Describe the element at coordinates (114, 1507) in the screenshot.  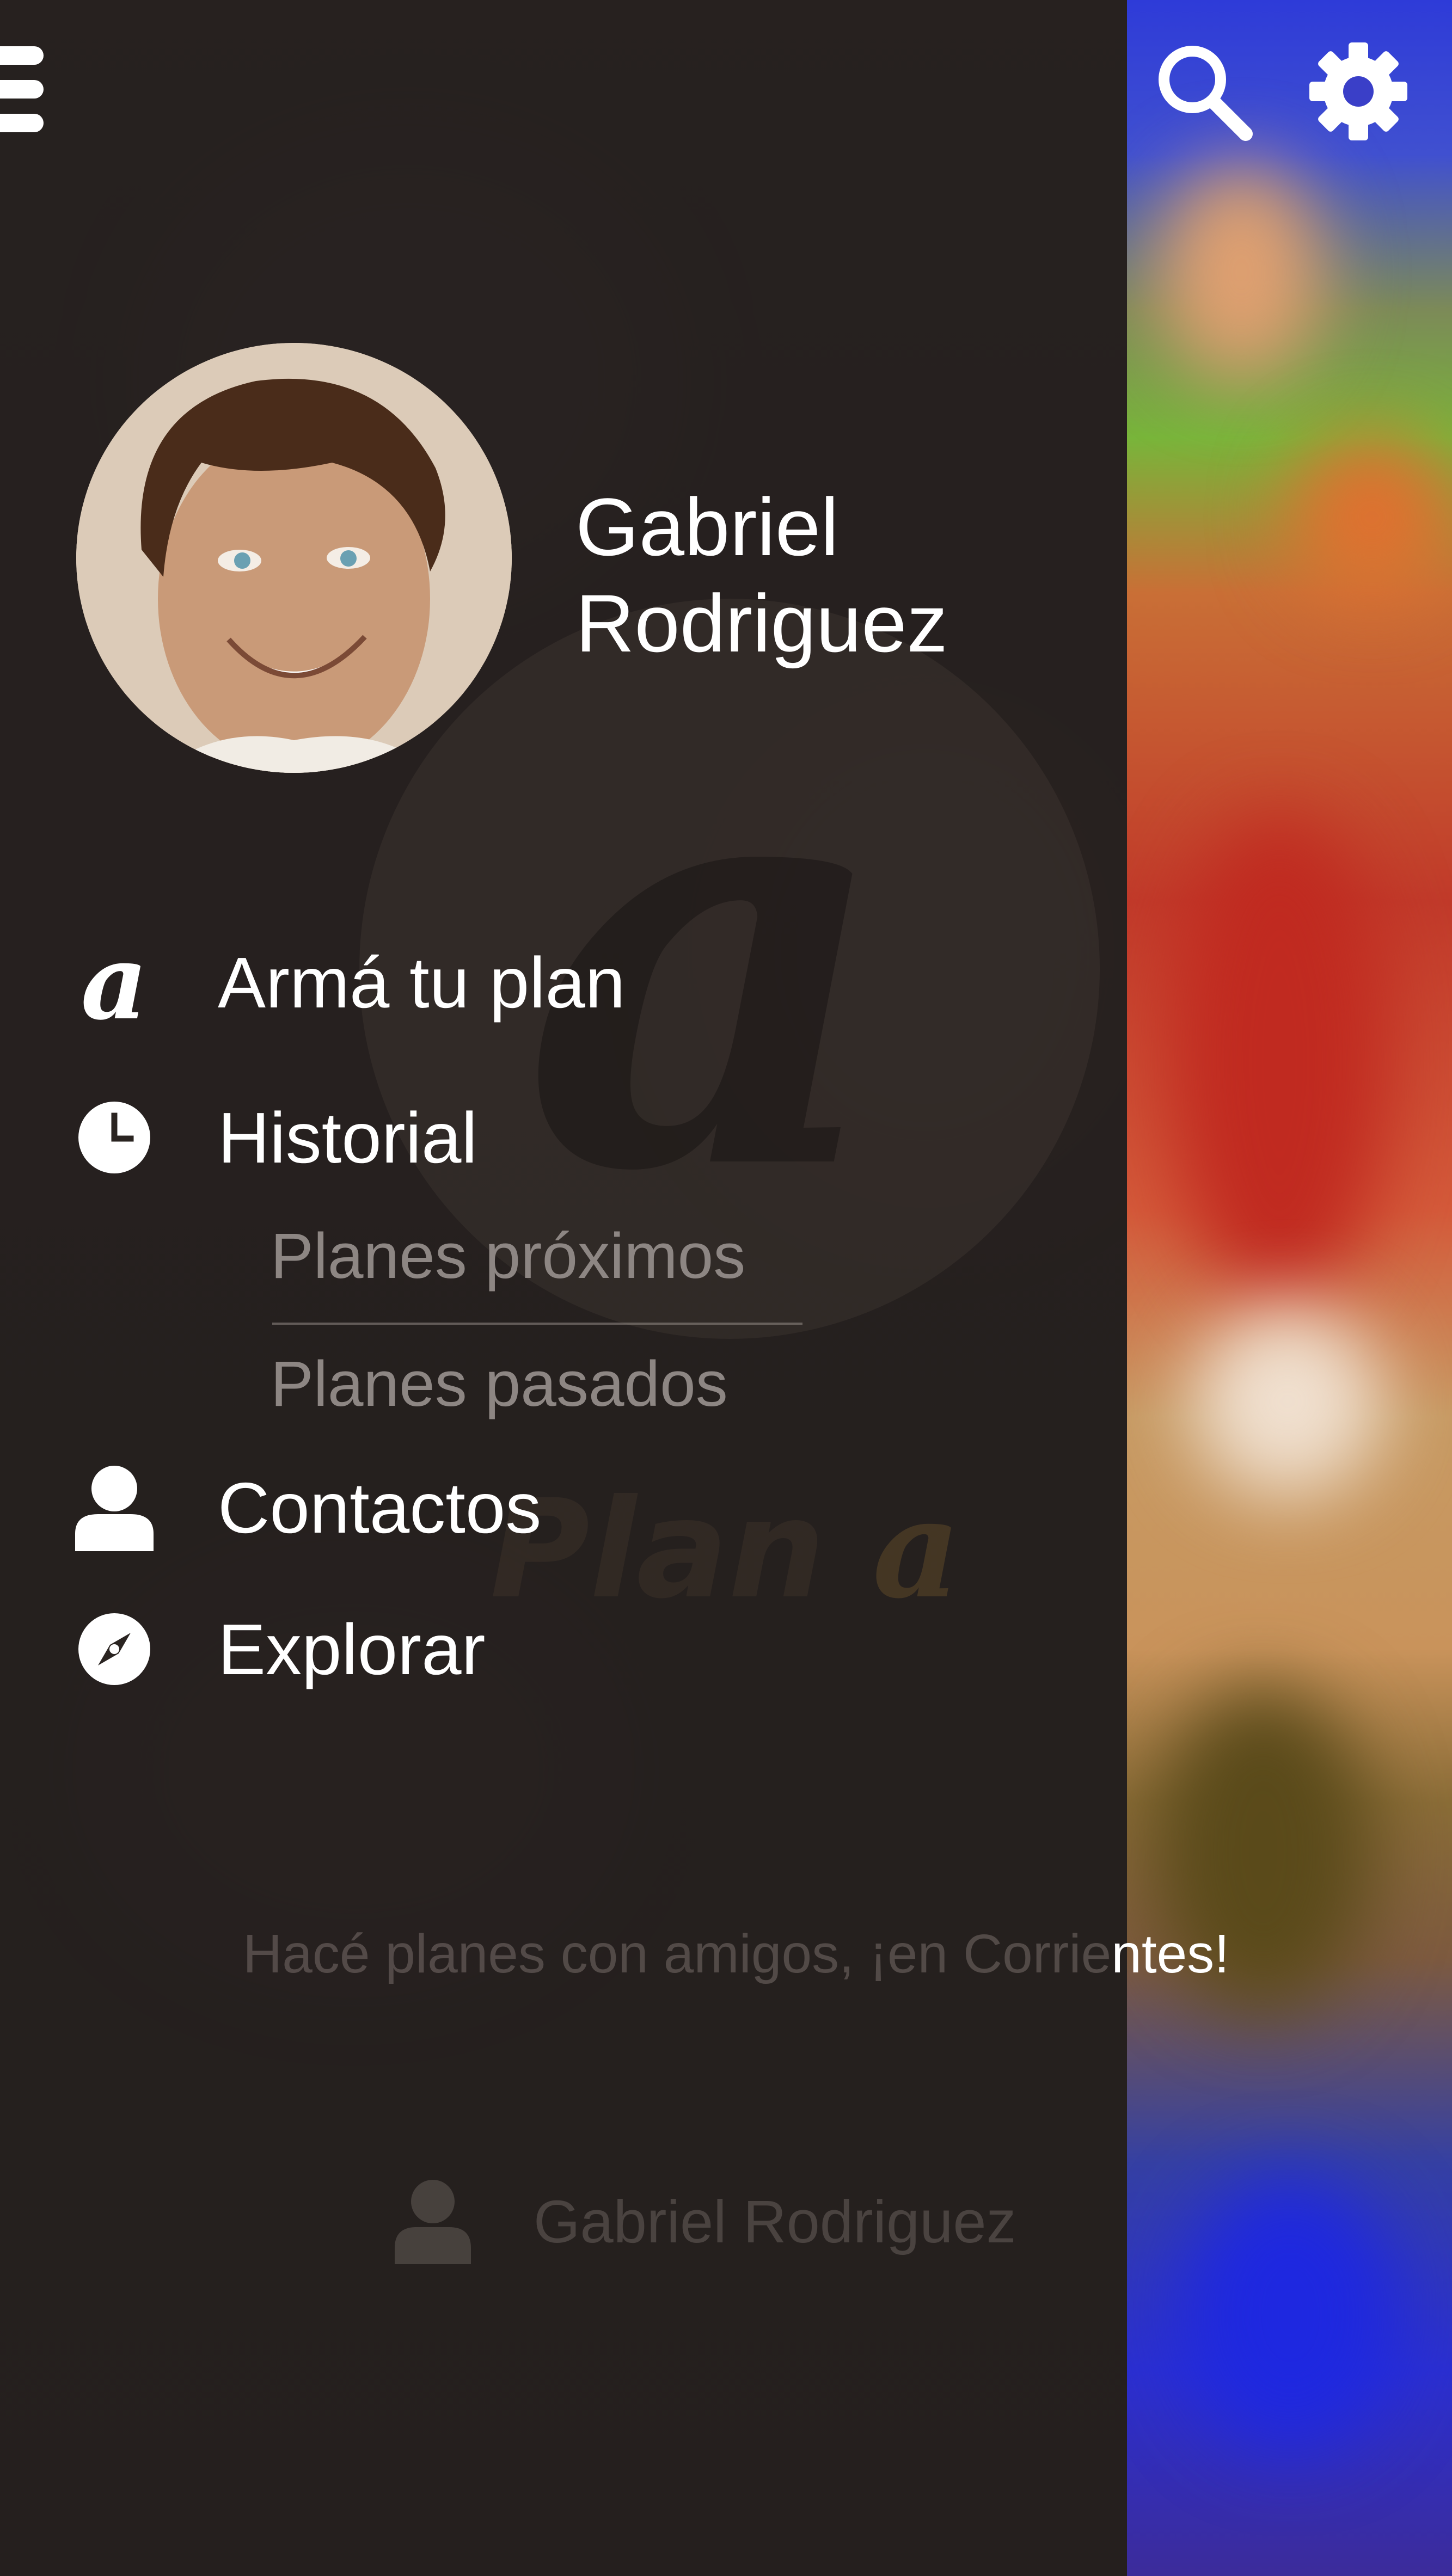
I see `person-icon` at that location.